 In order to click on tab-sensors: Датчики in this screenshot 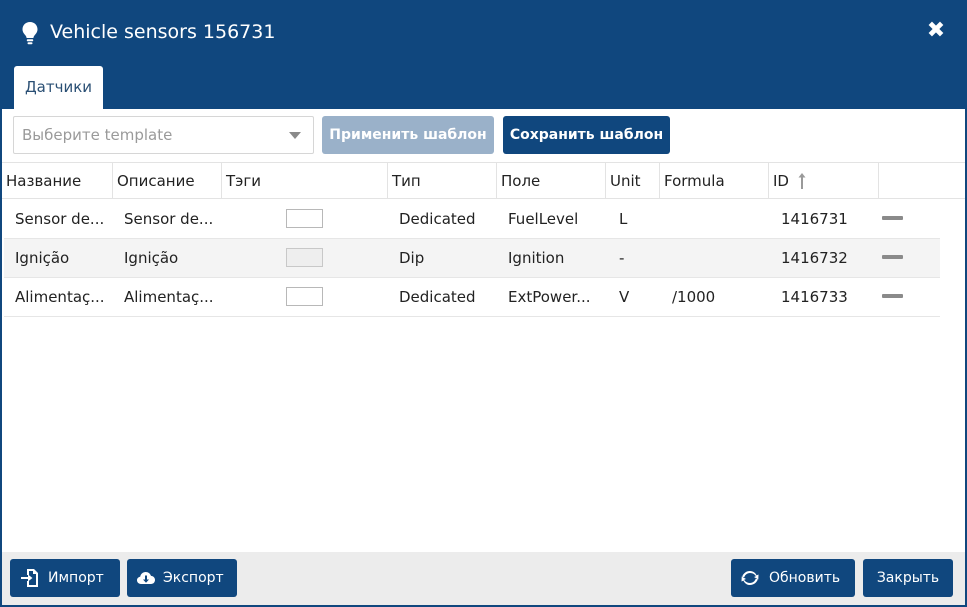, I will do `click(58, 87)`.